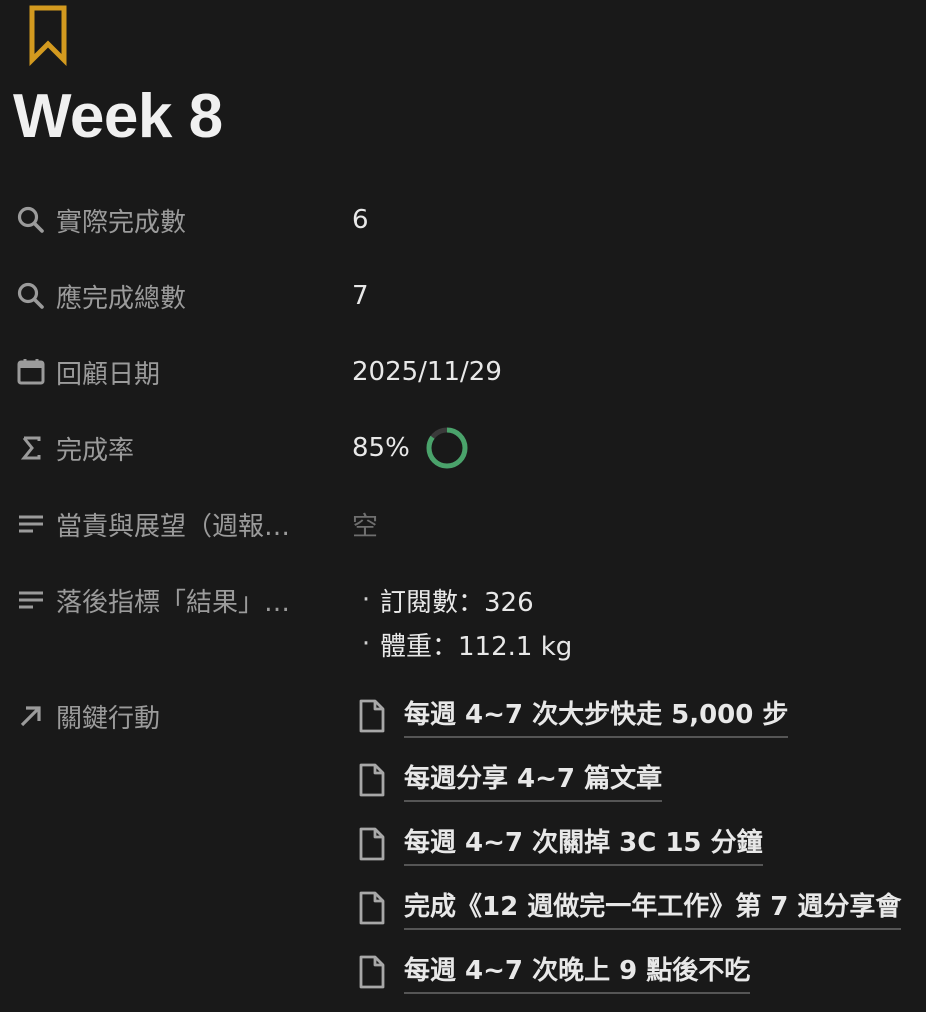 The width and height of the screenshot is (926, 1012). What do you see at coordinates (121, 298) in the screenshot?
I see `property-label-text: 應完成總數` at bounding box center [121, 298].